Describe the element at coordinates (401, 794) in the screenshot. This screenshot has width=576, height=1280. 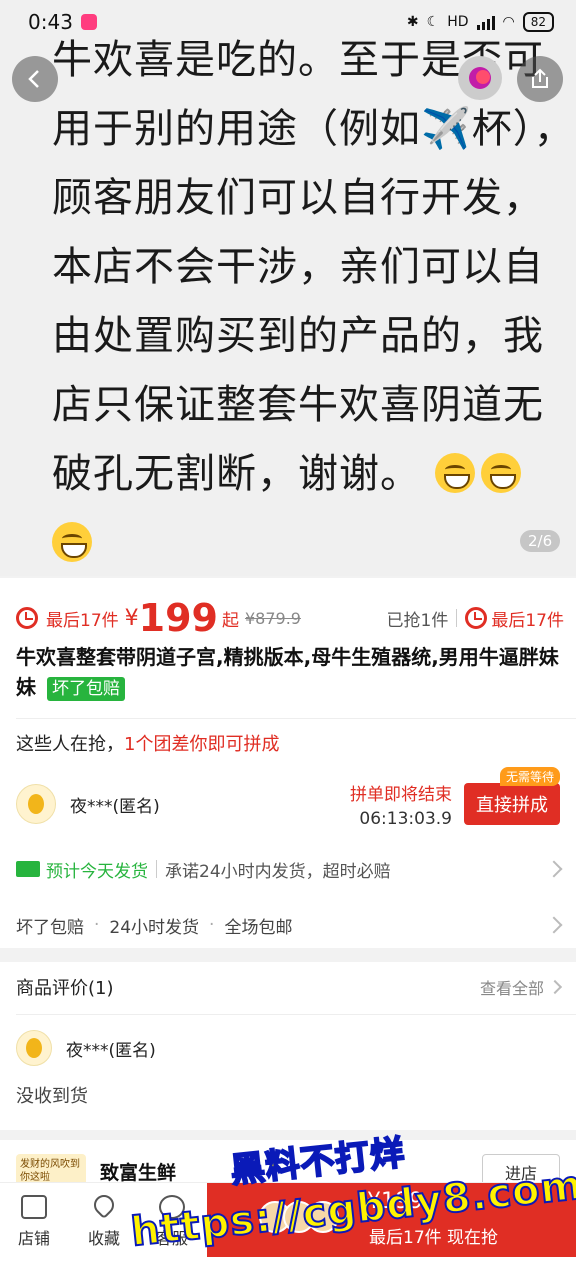
I see `group-ending-label: 拼单即将结束` at that location.